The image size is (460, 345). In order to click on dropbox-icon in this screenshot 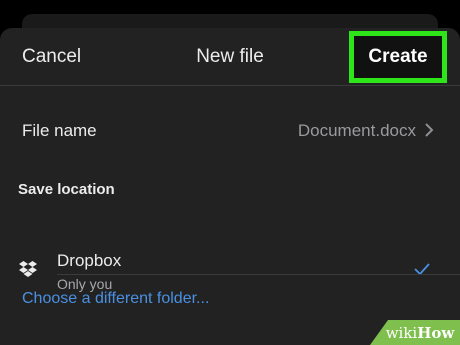, I will do `click(28, 269)`.